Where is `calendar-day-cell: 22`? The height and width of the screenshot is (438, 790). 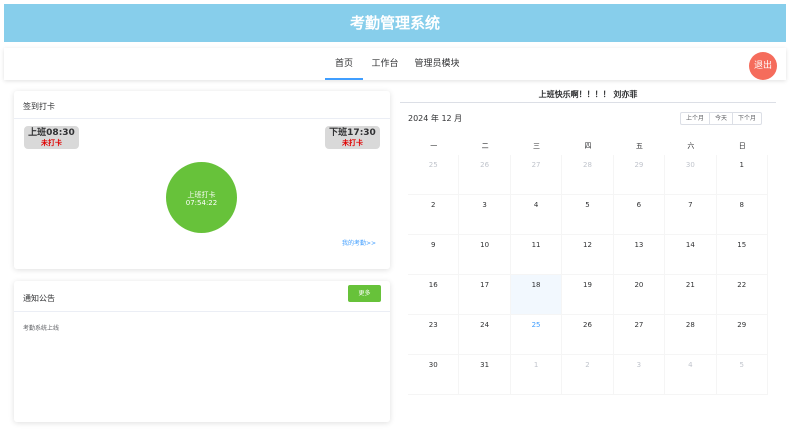 calendar-day-cell: 22 is located at coordinates (742, 295).